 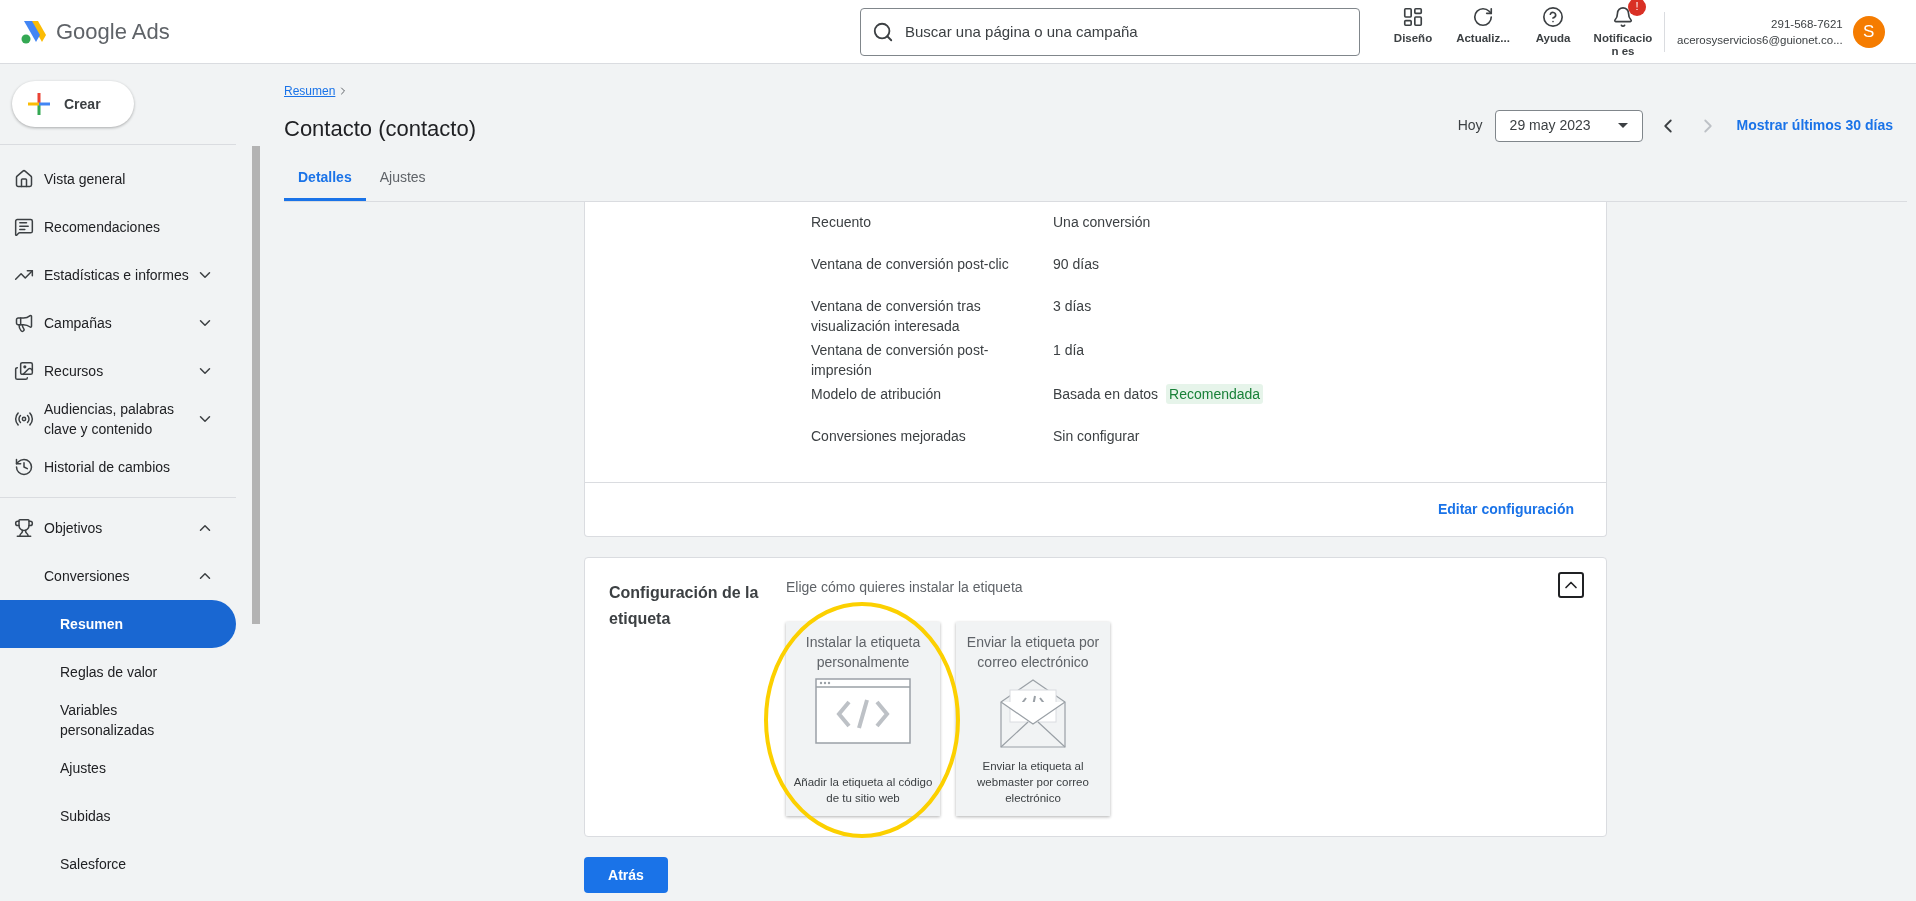 What do you see at coordinates (883, 31) in the screenshot?
I see `search-icon` at bounding box center [883, 31].